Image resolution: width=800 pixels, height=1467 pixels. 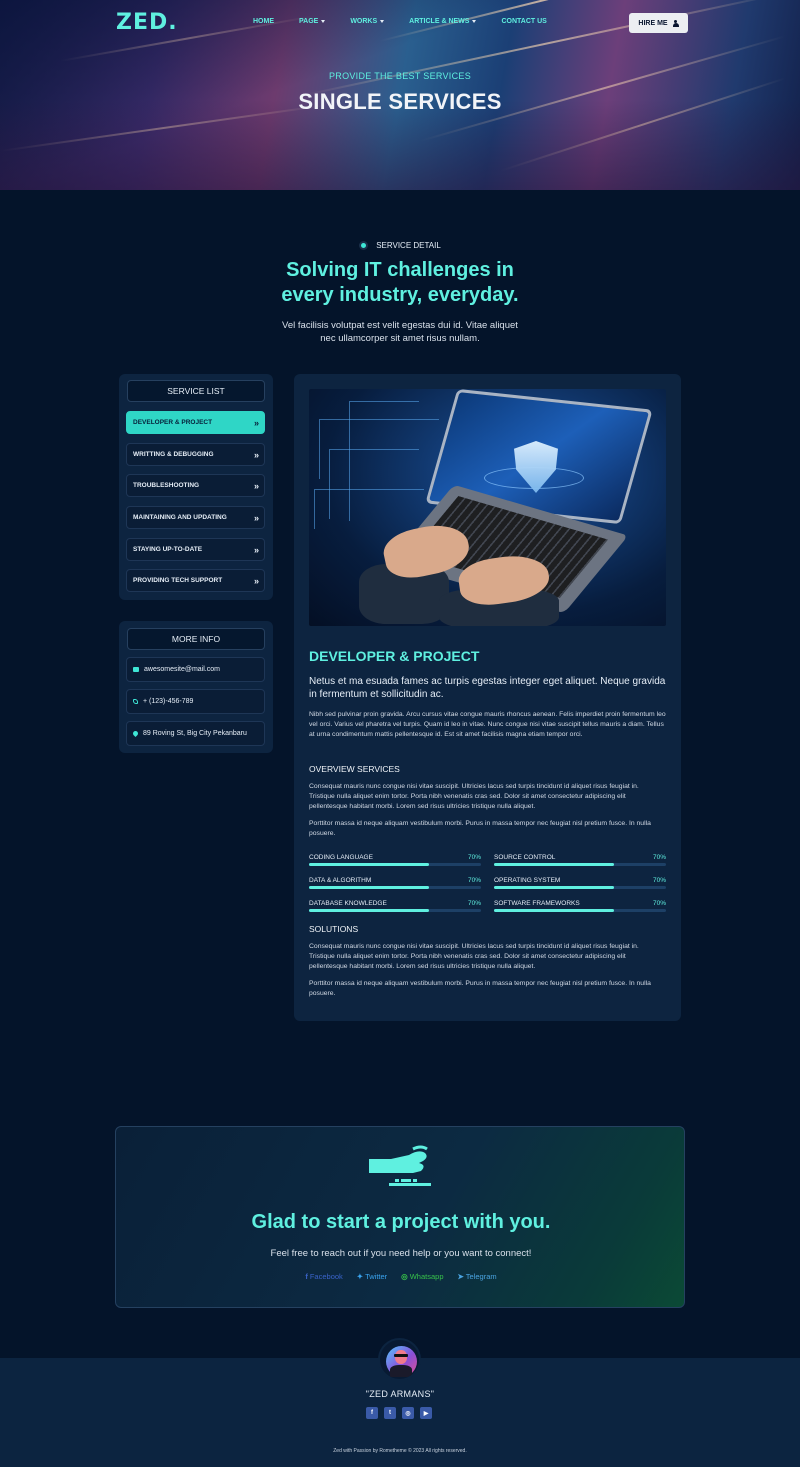 What do you see at coordinates (173, 454) in the screenshot?
I see `service-item-label: WRITTING & DEBUGGING` at bounding box center [173, 454].